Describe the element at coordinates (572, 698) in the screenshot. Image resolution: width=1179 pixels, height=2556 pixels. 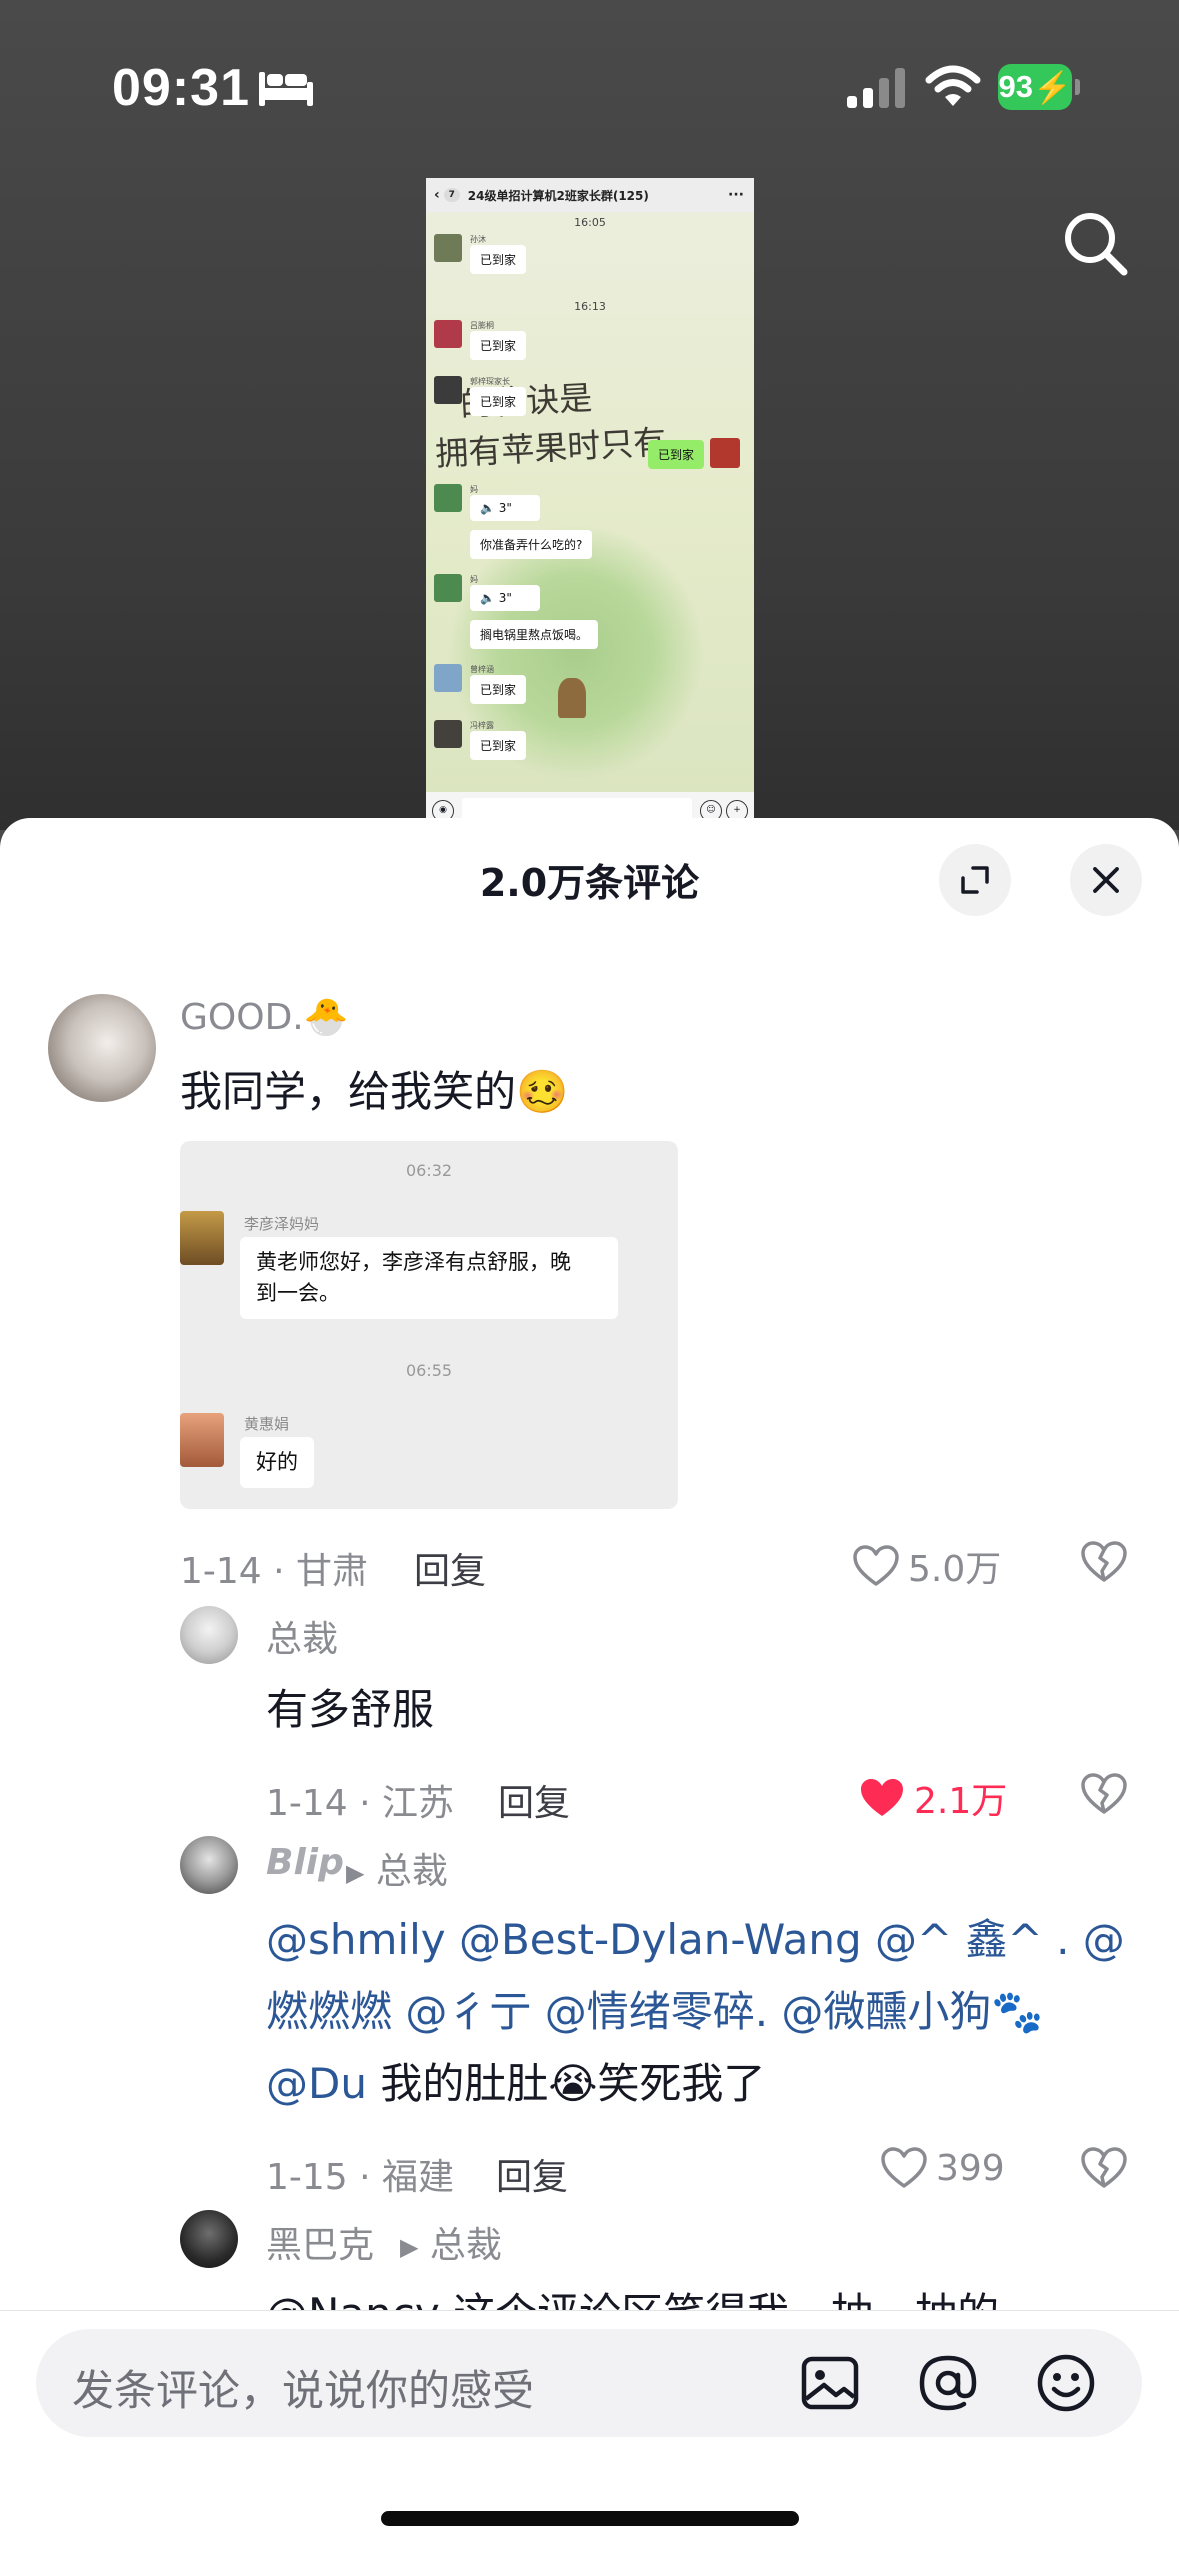
I see `apple-stem-icon` at that location.